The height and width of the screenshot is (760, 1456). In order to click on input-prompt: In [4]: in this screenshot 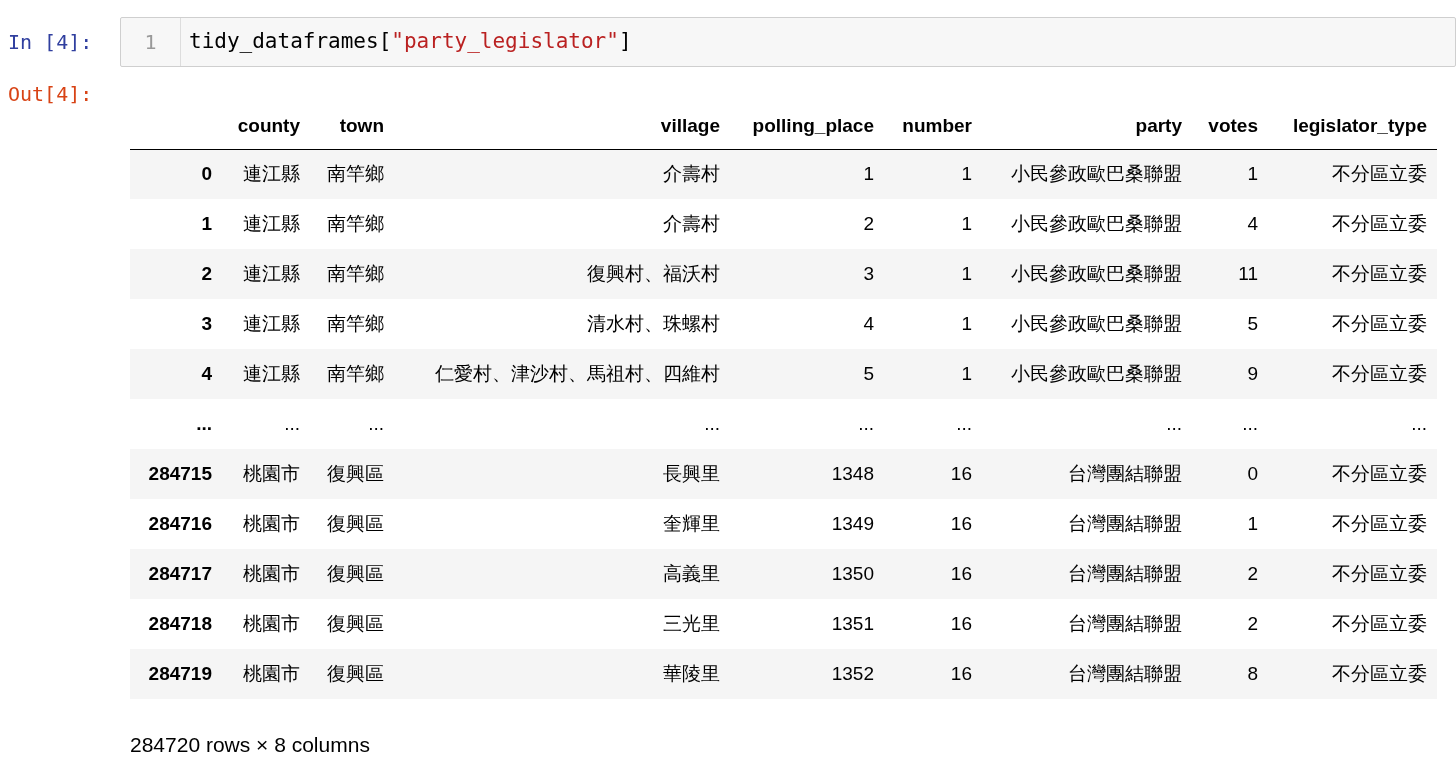, I will do `click(50, 42)`.